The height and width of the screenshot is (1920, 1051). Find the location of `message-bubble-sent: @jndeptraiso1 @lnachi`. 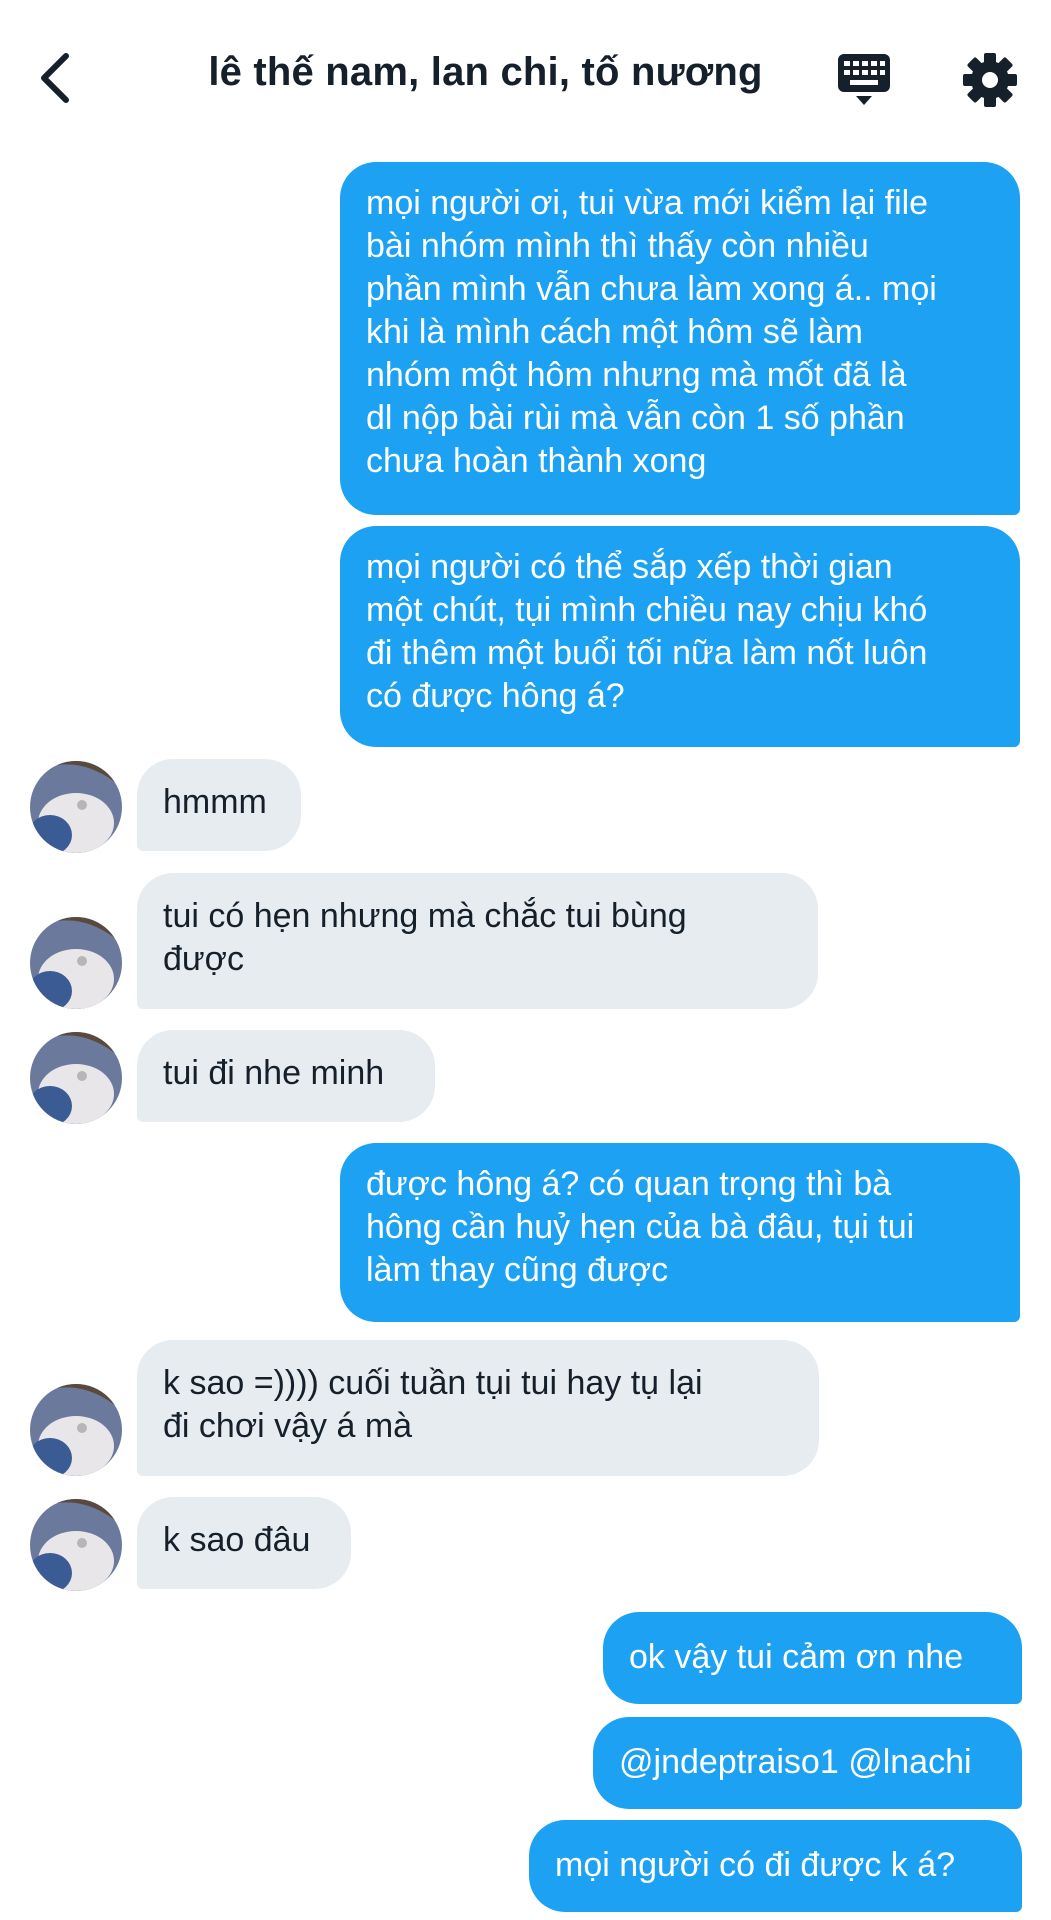

message-bubble-sent: @jndeptraiso1 @lnachi is located at coordinates (807, 1763).